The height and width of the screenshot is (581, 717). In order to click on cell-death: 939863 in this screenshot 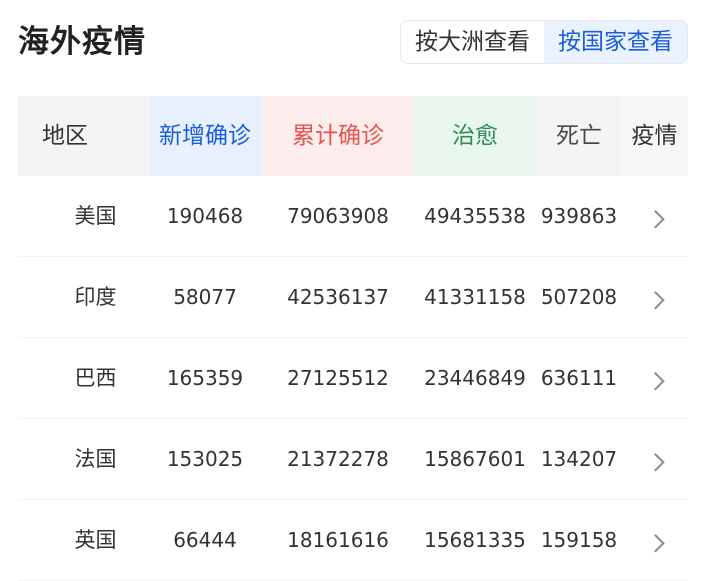, I will do `click(579, 216)`.